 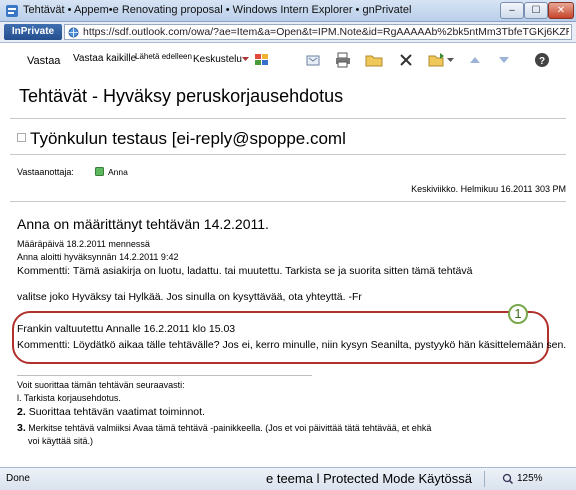 What do you see at coordinates (45, 172) in the screenshot?
I see `to-label: Vastaanottaja:` at bounding box center [45, 172].